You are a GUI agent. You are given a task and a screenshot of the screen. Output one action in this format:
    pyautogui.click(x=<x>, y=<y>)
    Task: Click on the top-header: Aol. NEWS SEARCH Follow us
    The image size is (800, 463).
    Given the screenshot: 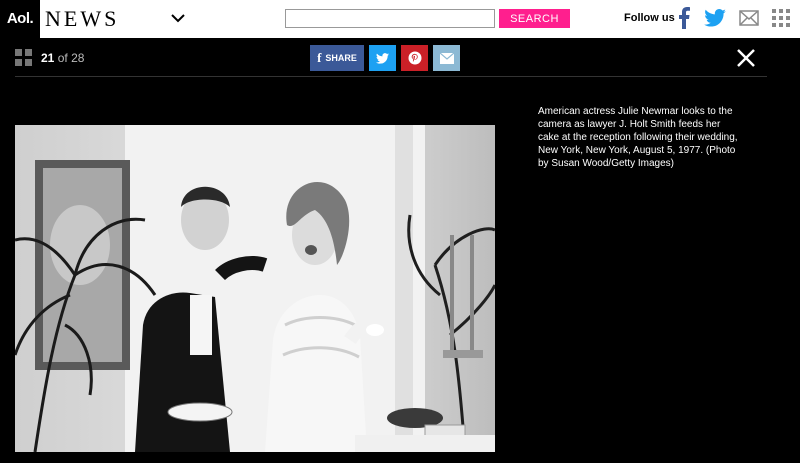 What is the action you would take?
    pyautogui.click(x=400, y=19)
    